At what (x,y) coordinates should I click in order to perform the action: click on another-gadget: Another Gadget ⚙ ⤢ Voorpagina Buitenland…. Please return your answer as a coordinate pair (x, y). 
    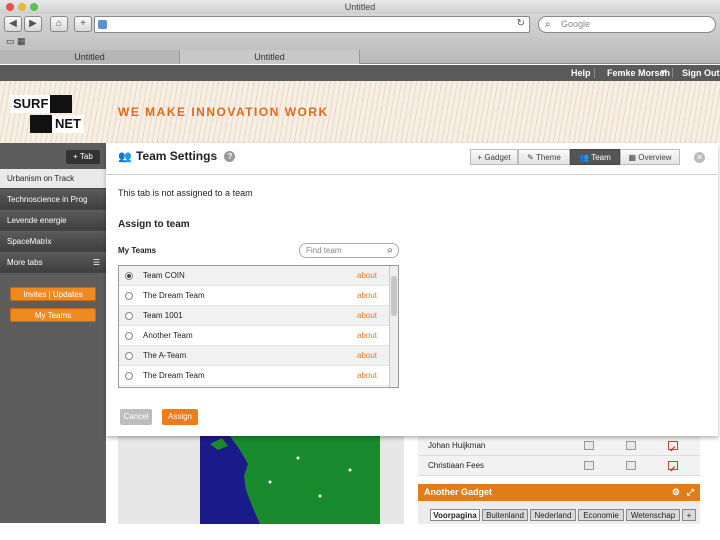
    Looking at the image, I should click on (559, 504).